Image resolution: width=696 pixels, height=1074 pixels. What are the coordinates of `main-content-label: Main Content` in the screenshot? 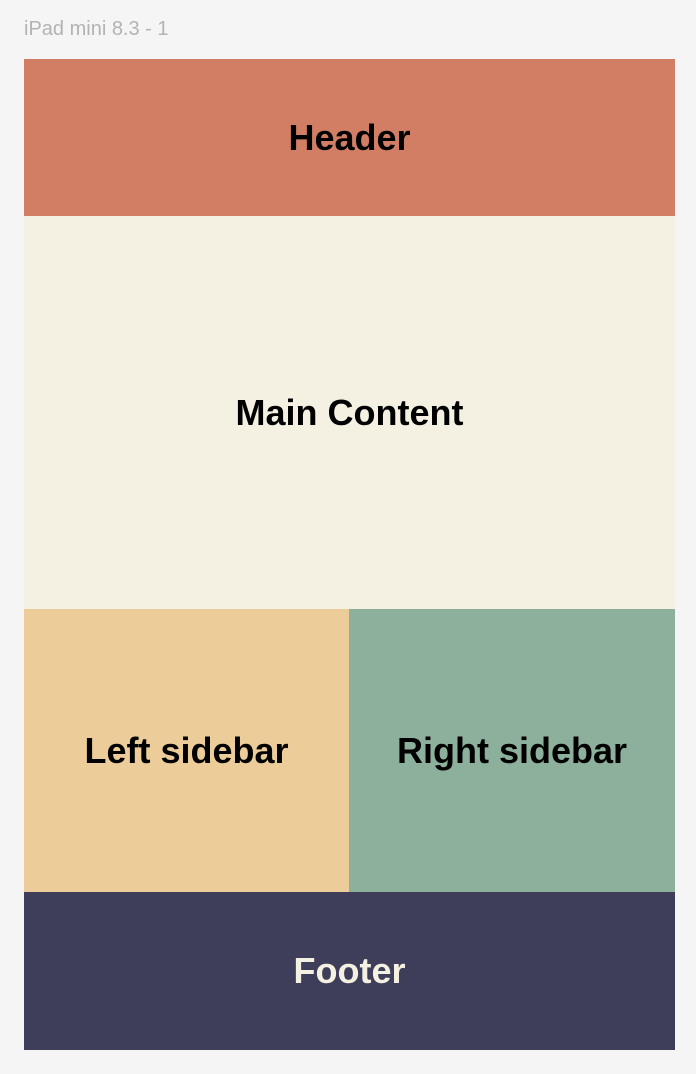 It's located at (349, 412).